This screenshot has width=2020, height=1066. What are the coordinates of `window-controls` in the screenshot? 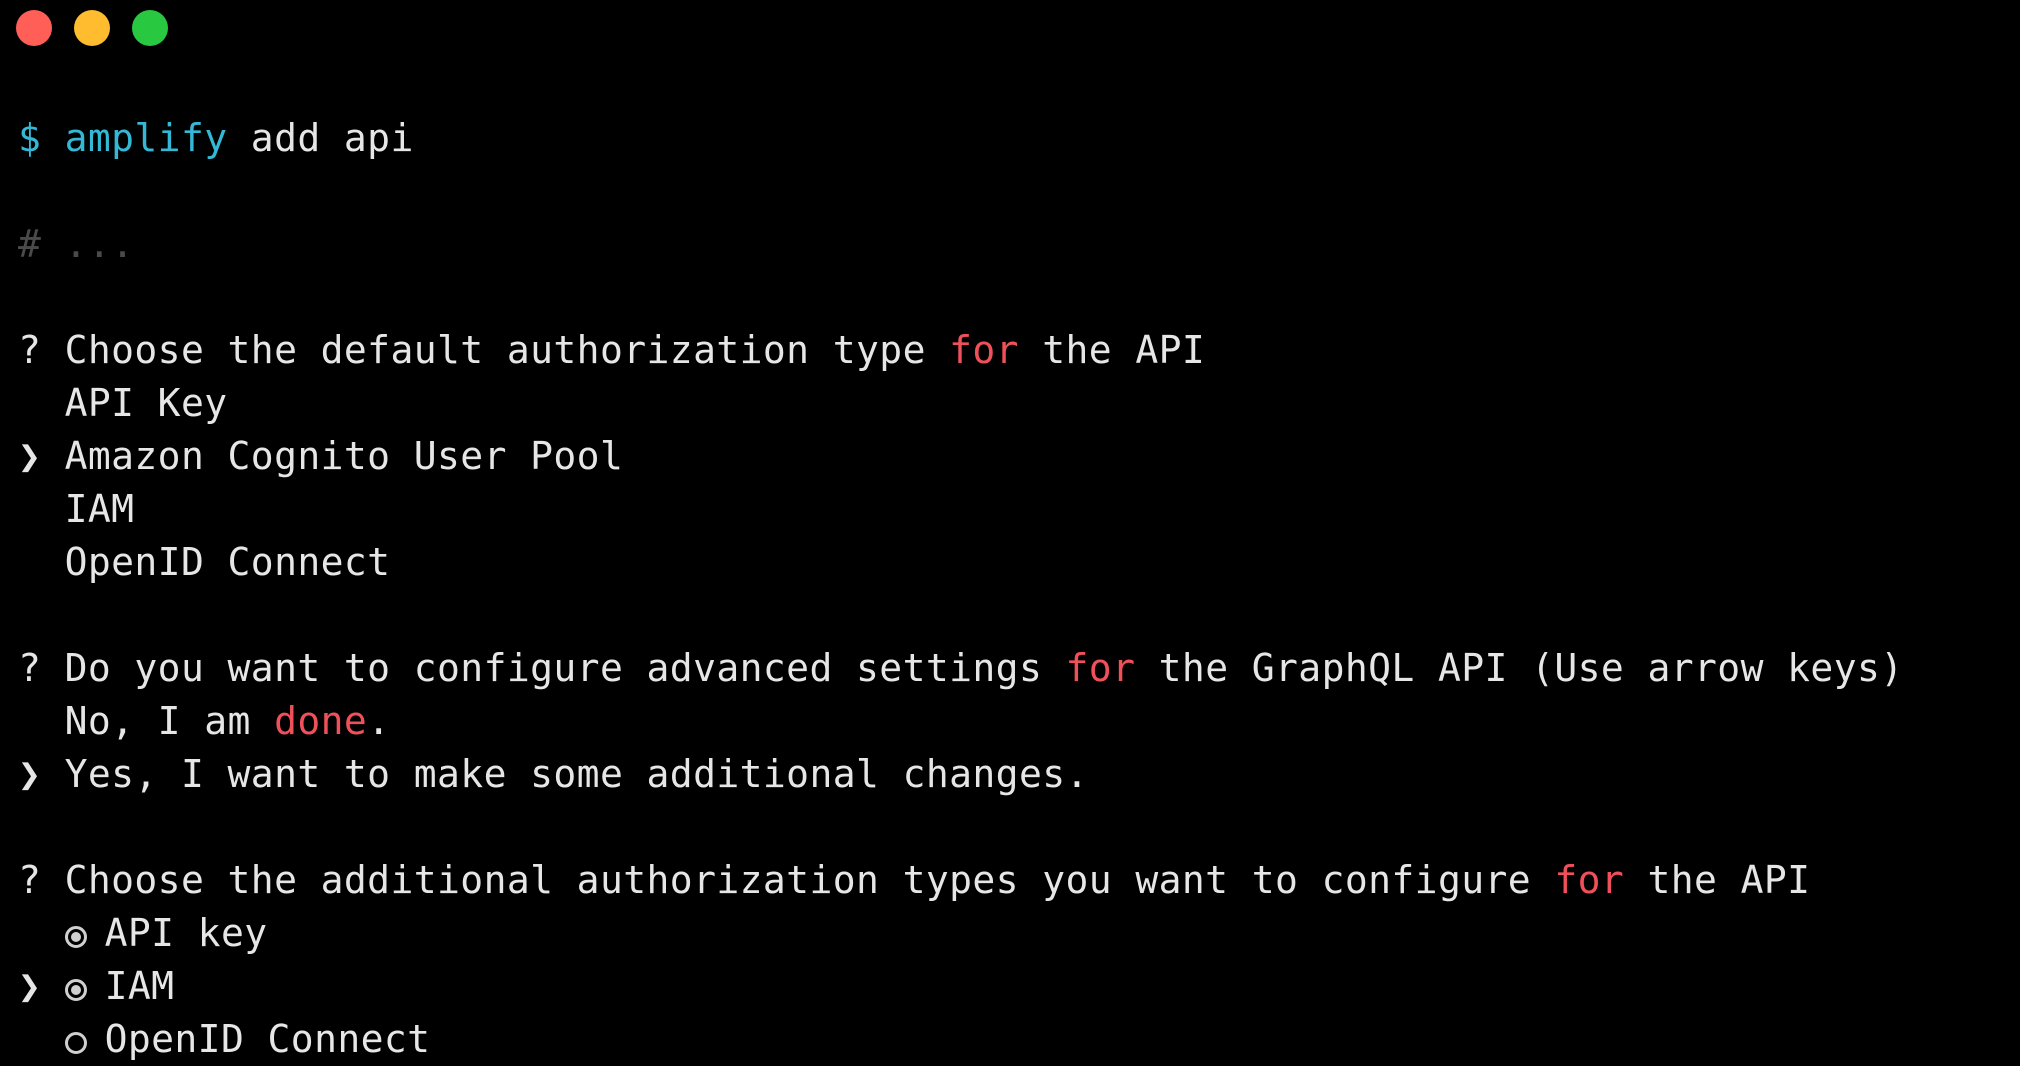 It's located at (92, 28).